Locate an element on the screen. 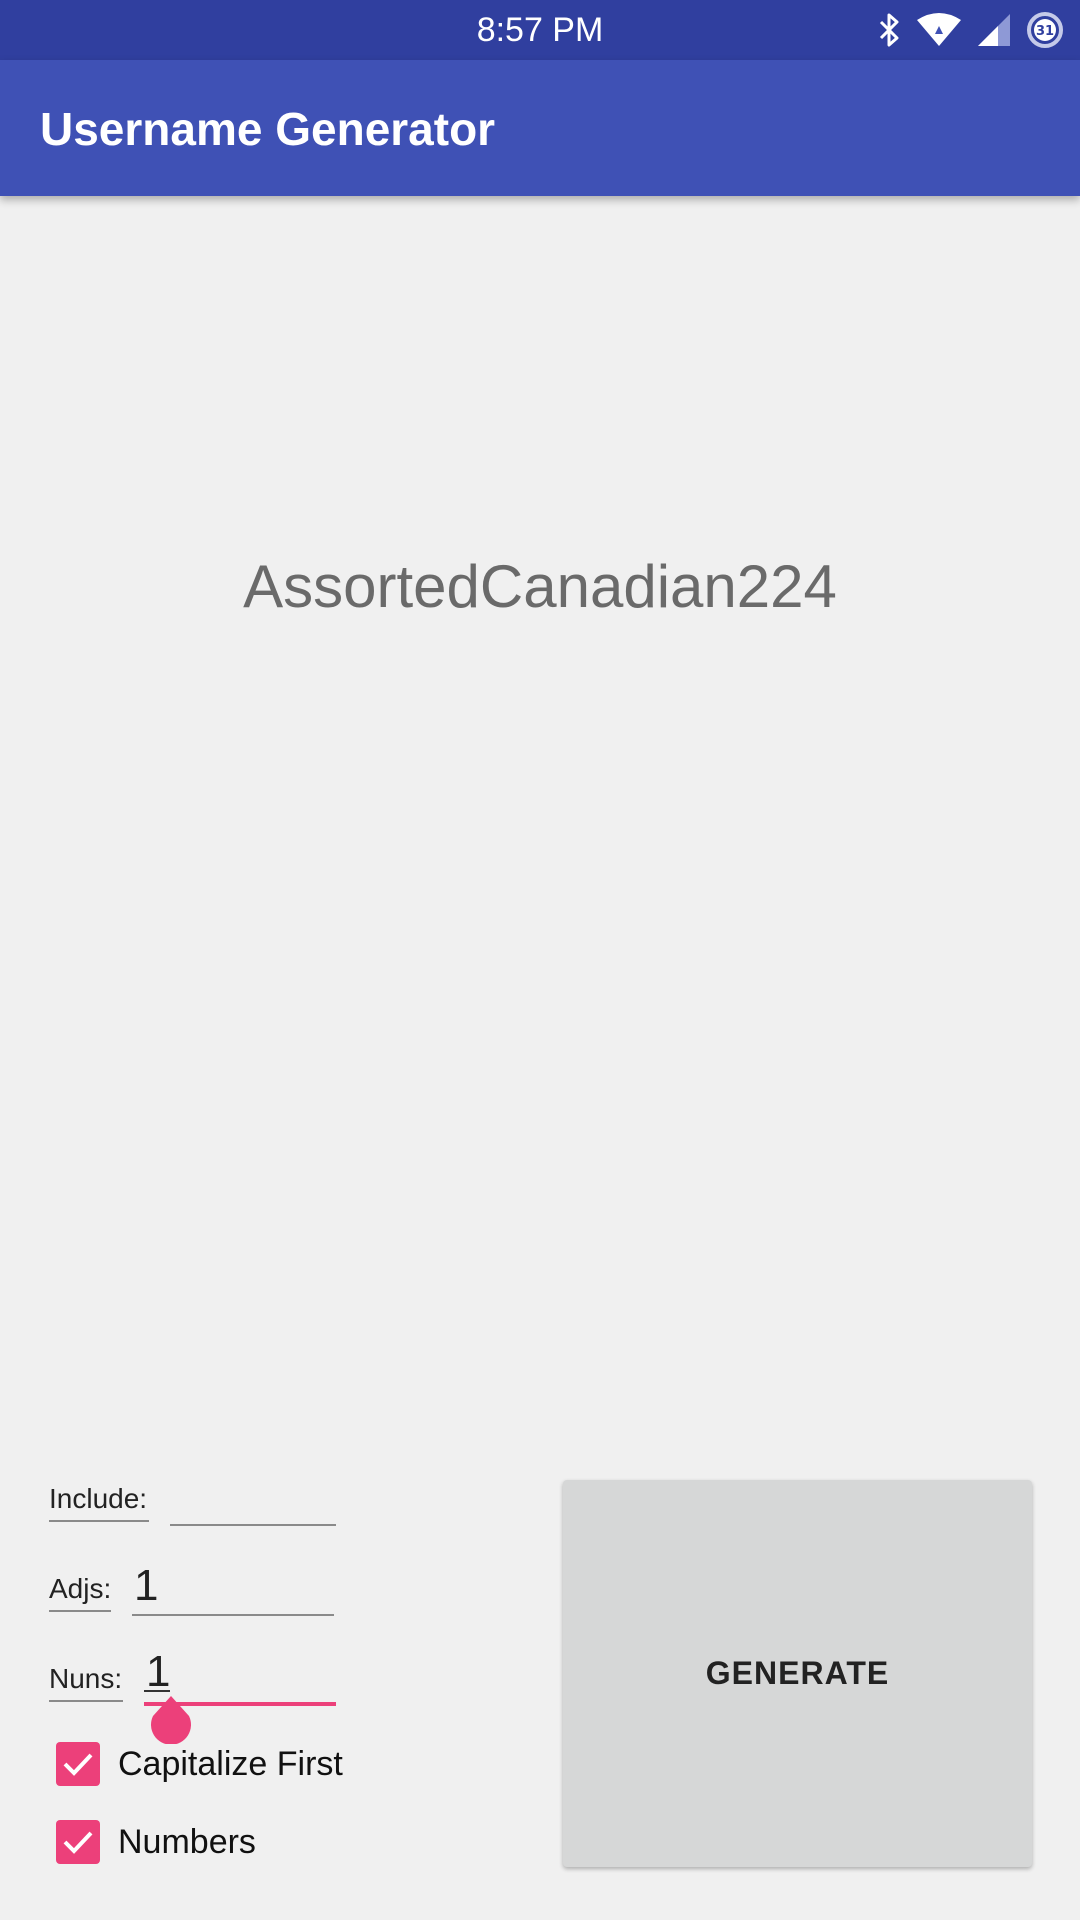 The image size is (1080, 1920). numbers-option: Numbers is located at coordinates (156, 1842).